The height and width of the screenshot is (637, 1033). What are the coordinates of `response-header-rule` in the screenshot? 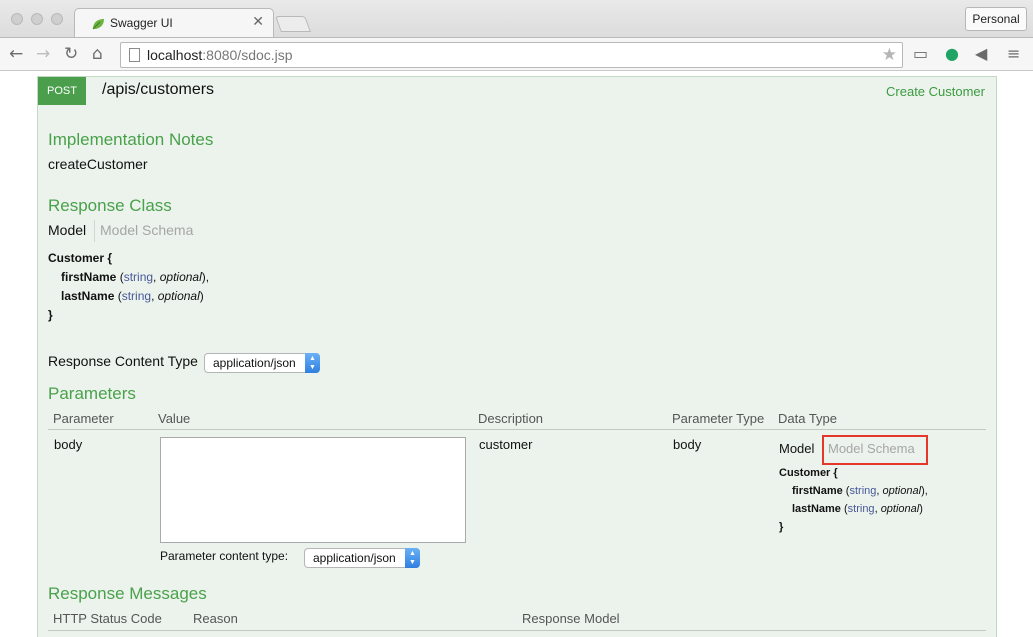 It's located at (517, 630).